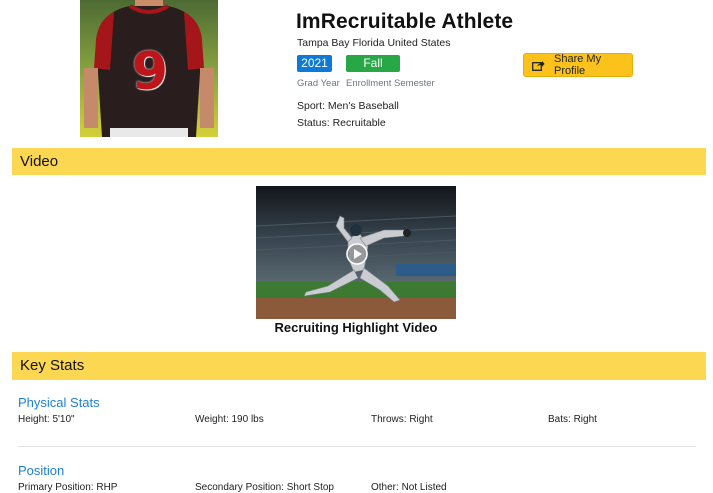 The height and width of the screenshot is (493, 713). Describe the element at coordinates (390, 83) in the screenshot. I see `enrollment-label: Enrollment Semester` at that location.